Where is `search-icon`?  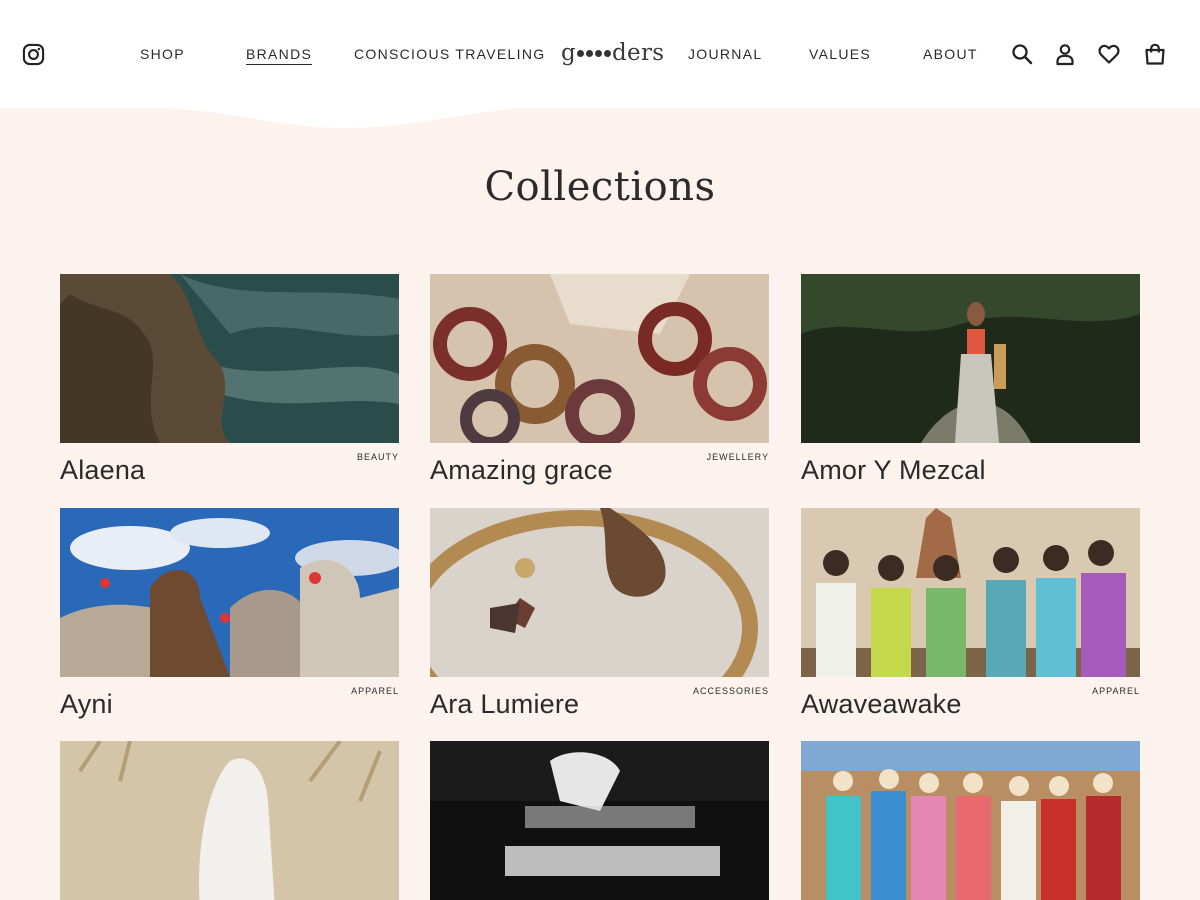 search-icon is located at coordinates (1022, 54).